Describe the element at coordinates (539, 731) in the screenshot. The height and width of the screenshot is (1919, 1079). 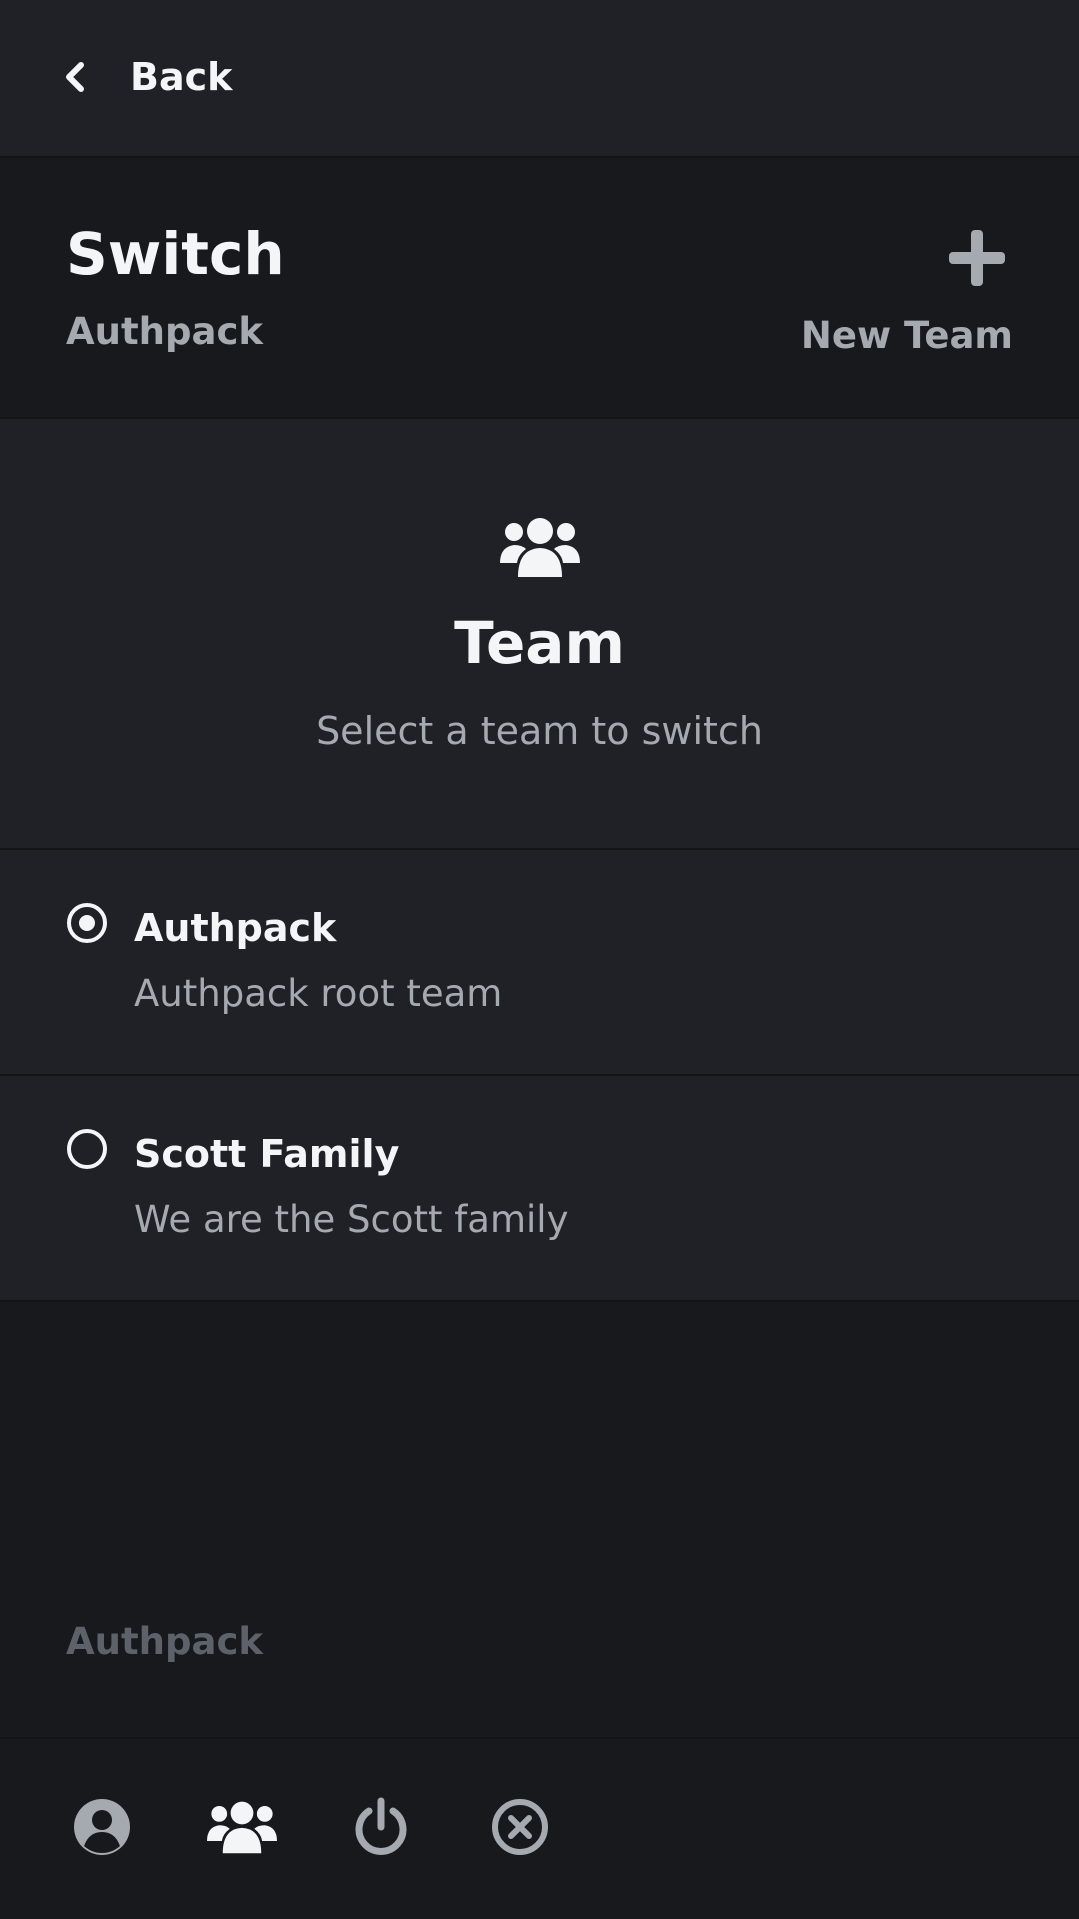
I see `hero-subtitle: Select a team to switch` at that location.